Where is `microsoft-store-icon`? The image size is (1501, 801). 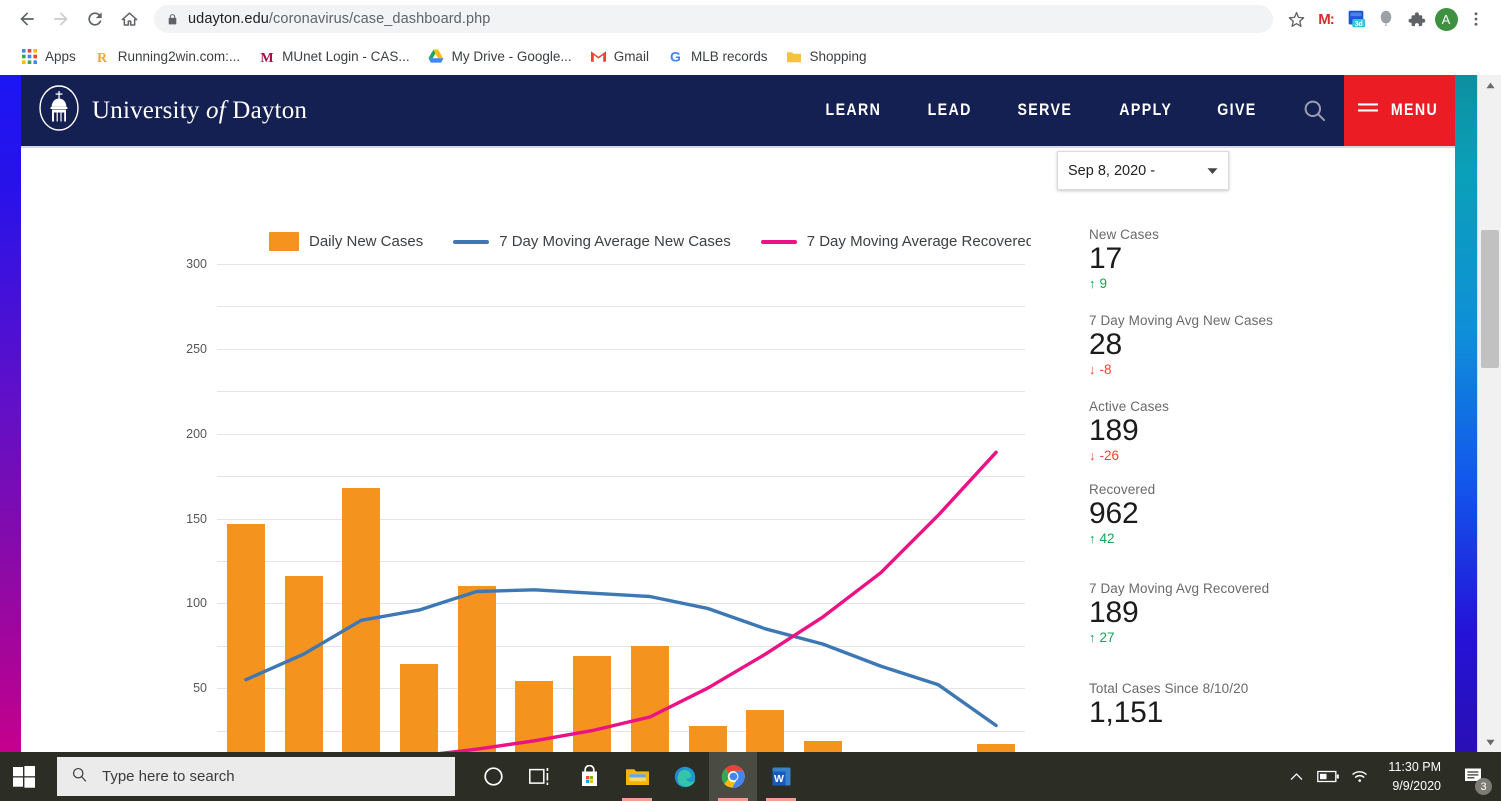 microsoft-store-icon is located at coordinates (589, 776).